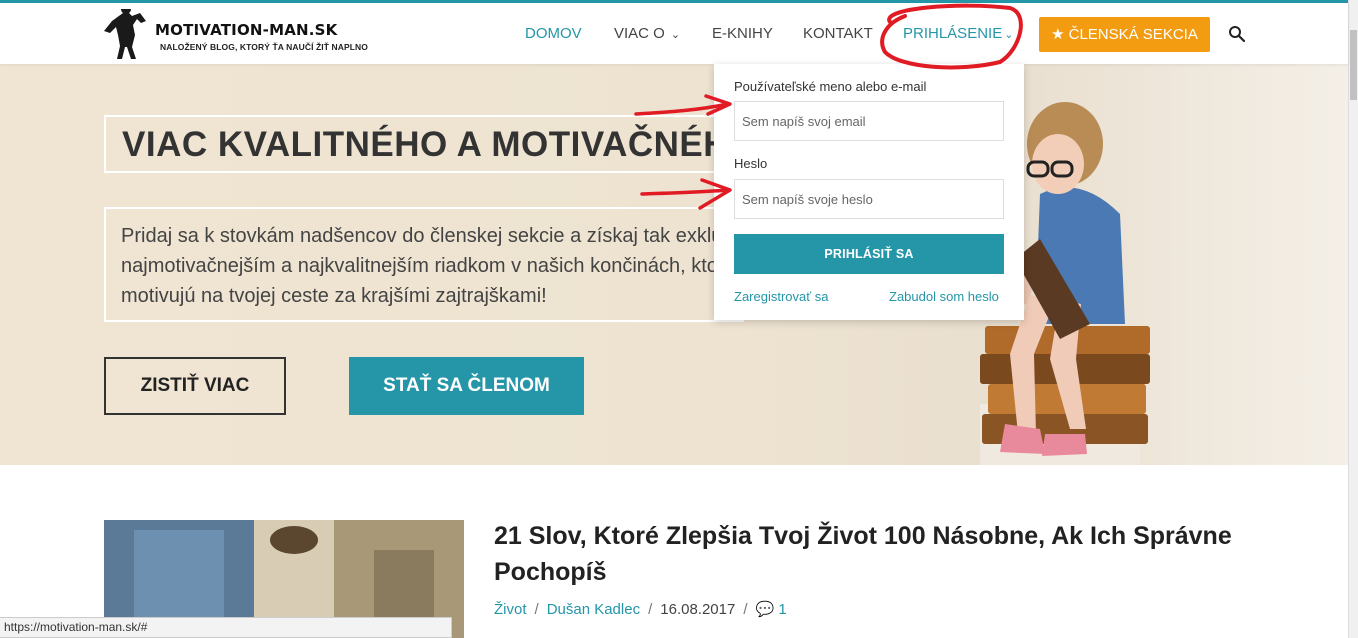 This screenshot has height=638, width=1358. I want to click on logo-name: MOTIVATION-MAN.SK, so click(246, 30).